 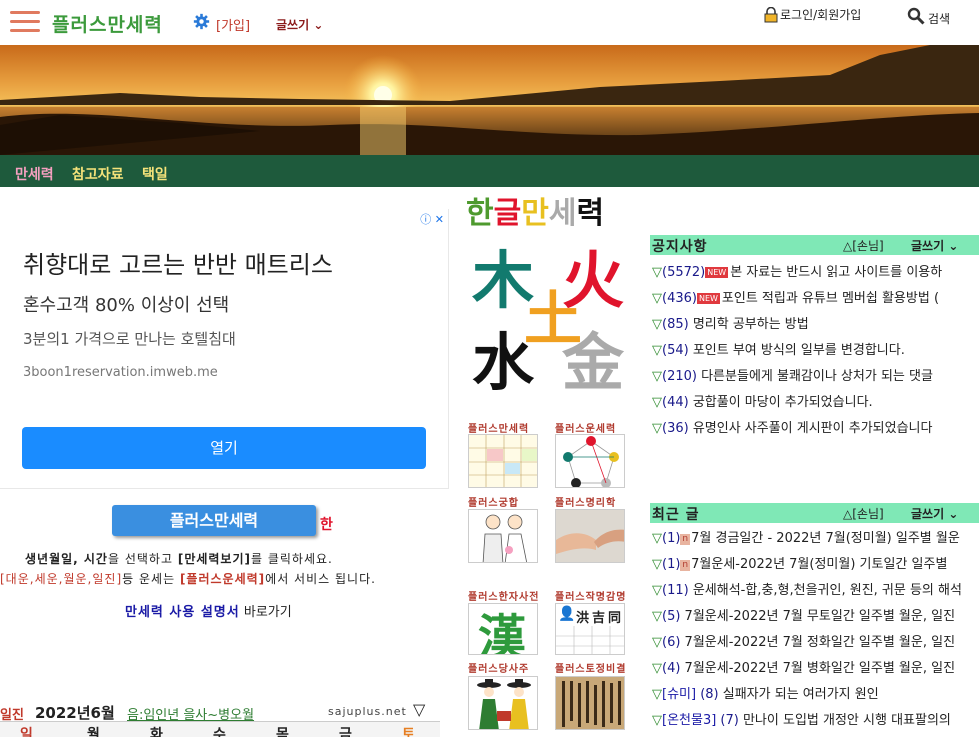 I want to click on post-title: 운세해석-합,충,형,천을귀인, 원진, 귀문 등의 해석, so click(x=825, y=590).